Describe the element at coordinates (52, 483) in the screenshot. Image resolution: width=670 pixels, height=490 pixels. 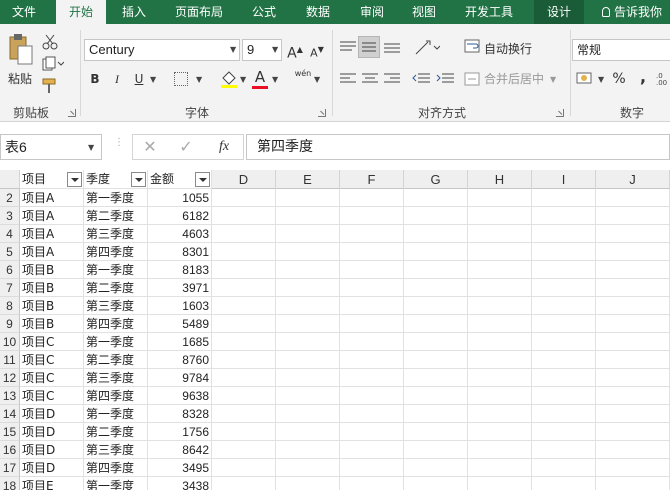
I see `table-cell-item: 项目E` at that location.